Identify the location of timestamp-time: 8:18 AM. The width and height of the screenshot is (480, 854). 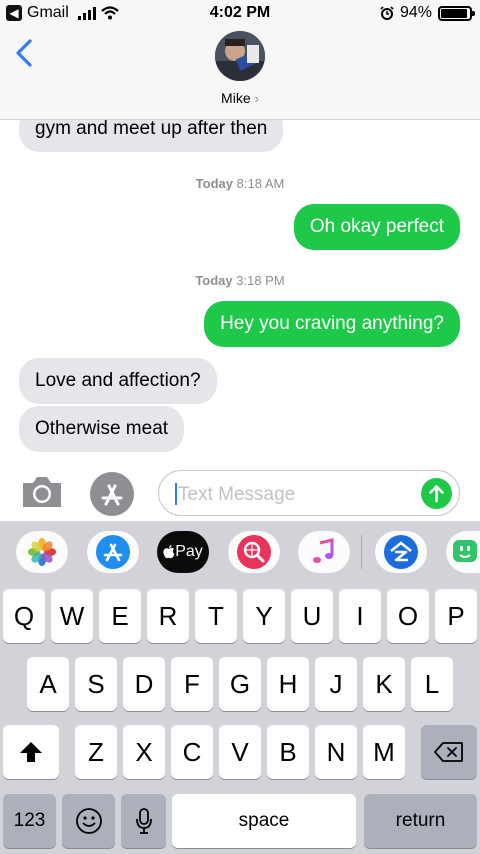
(260, 183).